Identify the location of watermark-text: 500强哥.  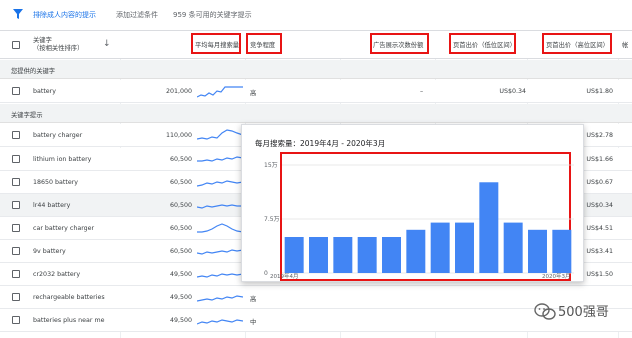
(583, 312).